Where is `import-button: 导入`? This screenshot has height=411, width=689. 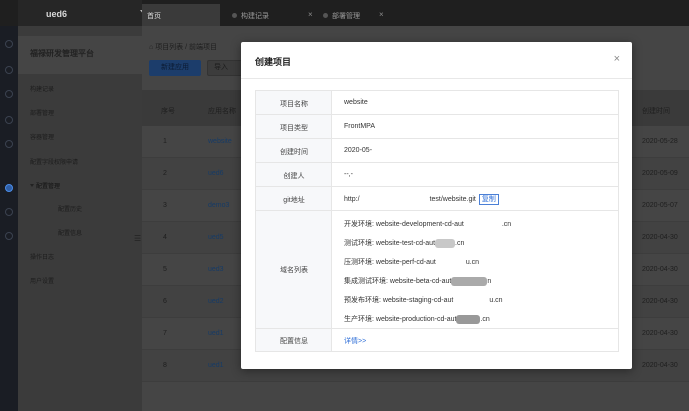 import-button: 导入 is located at coordinates (225, 68).